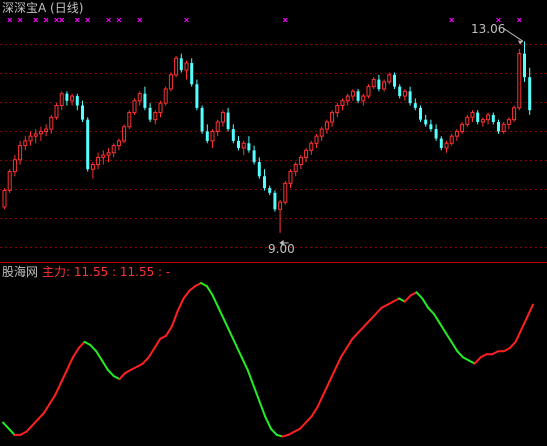 The width and height of the screenshot is (547, 446). Describe the element at coordinates (264, 20) in the screenshot. I see `signal-markers` at that location.